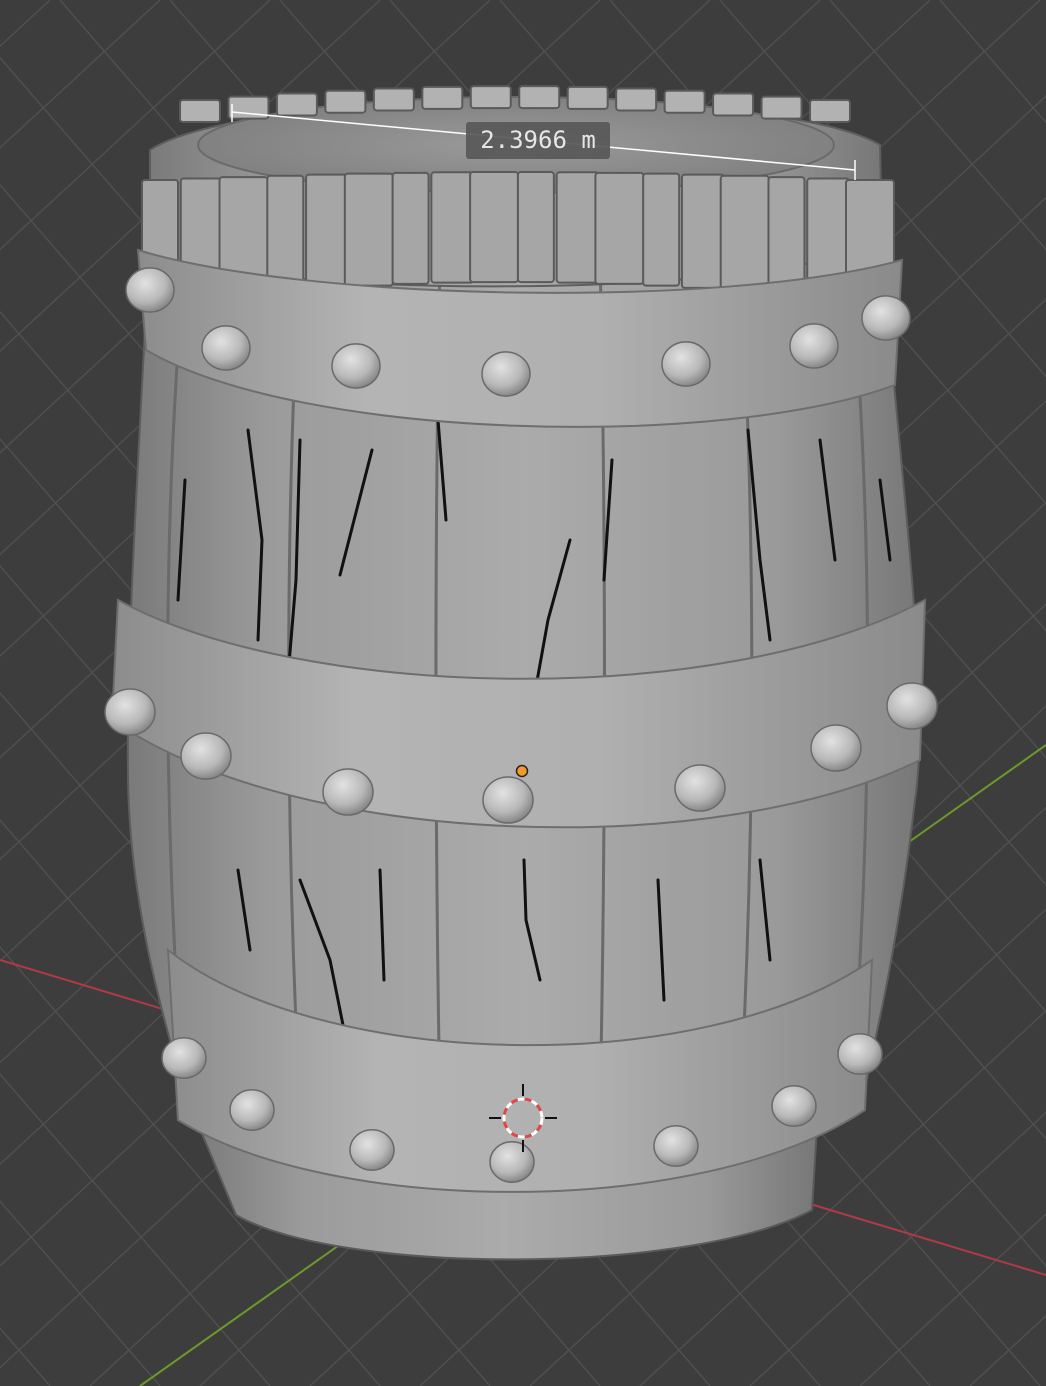 The image size is (1046, 1386). Describe the element at coordinates (538, 140) in the screenshot. I see `measure-distance-label: 2.3966 m` at that location.